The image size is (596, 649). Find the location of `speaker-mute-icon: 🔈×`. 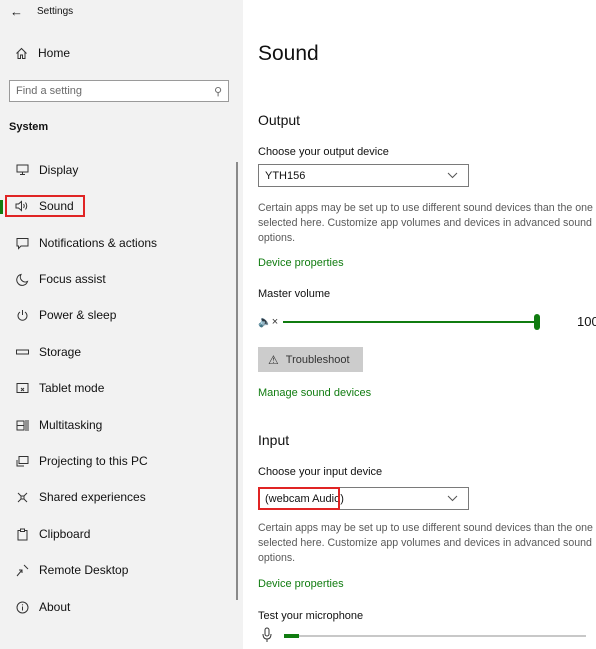

speaker-mute-icon: 🔈× is located at coordinates (268, 321).